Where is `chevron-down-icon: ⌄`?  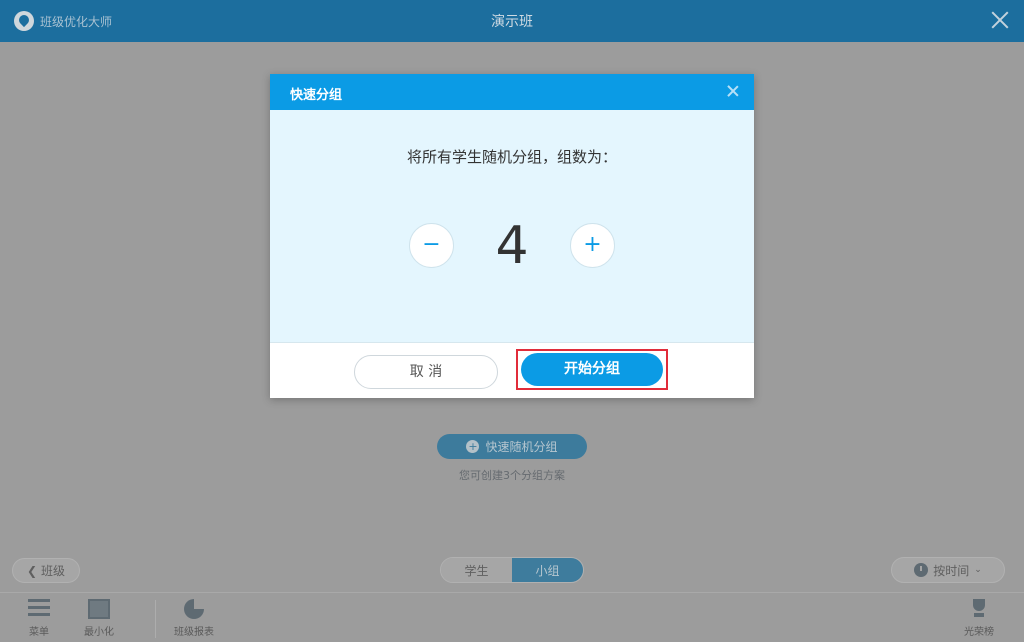
chevron-down-icon: ⌄ is located at coordinates (978, 570).